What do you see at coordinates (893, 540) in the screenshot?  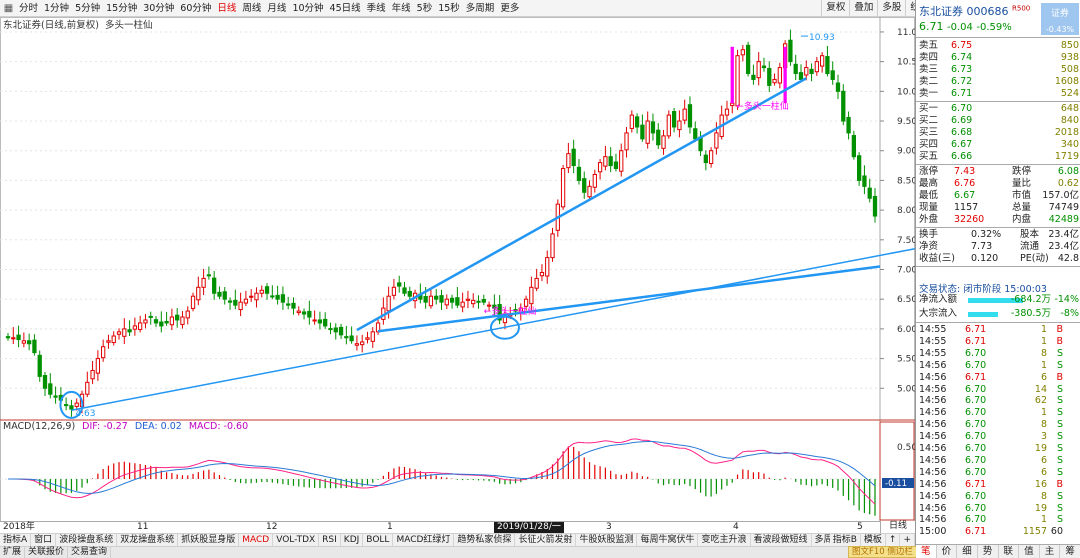 I see `indicator-right-button: ↑` at bounding box center [893, 540].